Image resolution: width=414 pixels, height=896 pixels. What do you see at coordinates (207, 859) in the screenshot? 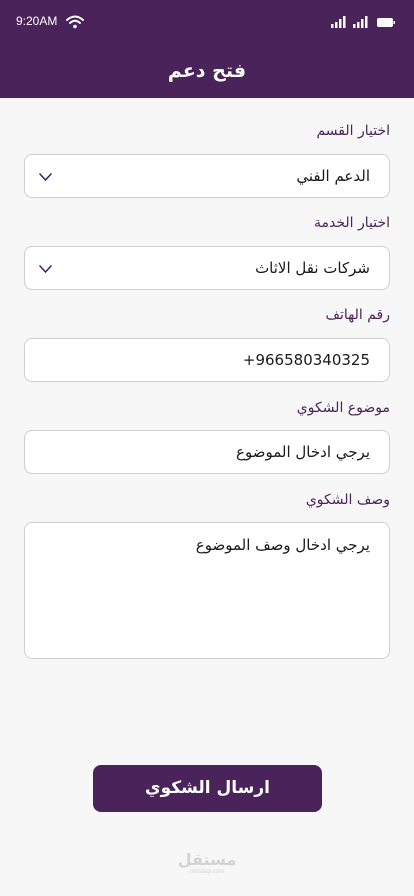
I see `watermark-text: مستقل` at bounding box center [207, 859].